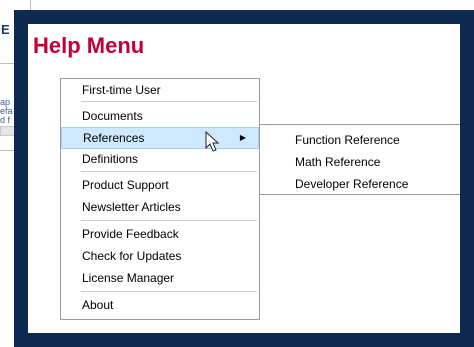  What do you see at coordinates (242, 137) in the screenshot?
I see `submenu-arrow-icon: ▶` at bounding box center [242, 137].